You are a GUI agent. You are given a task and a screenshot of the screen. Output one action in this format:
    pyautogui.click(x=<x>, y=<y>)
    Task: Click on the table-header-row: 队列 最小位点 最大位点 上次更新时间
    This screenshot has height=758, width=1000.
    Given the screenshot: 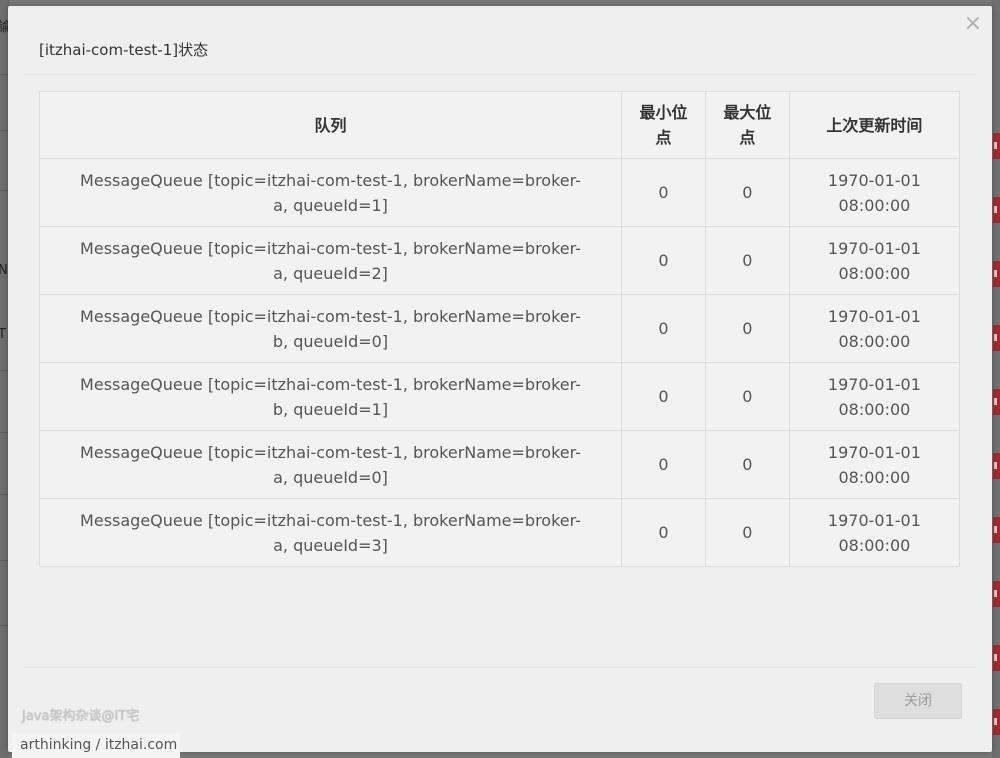 What is the action you would take?
    pyautogui.click(x=499, y=125)
    